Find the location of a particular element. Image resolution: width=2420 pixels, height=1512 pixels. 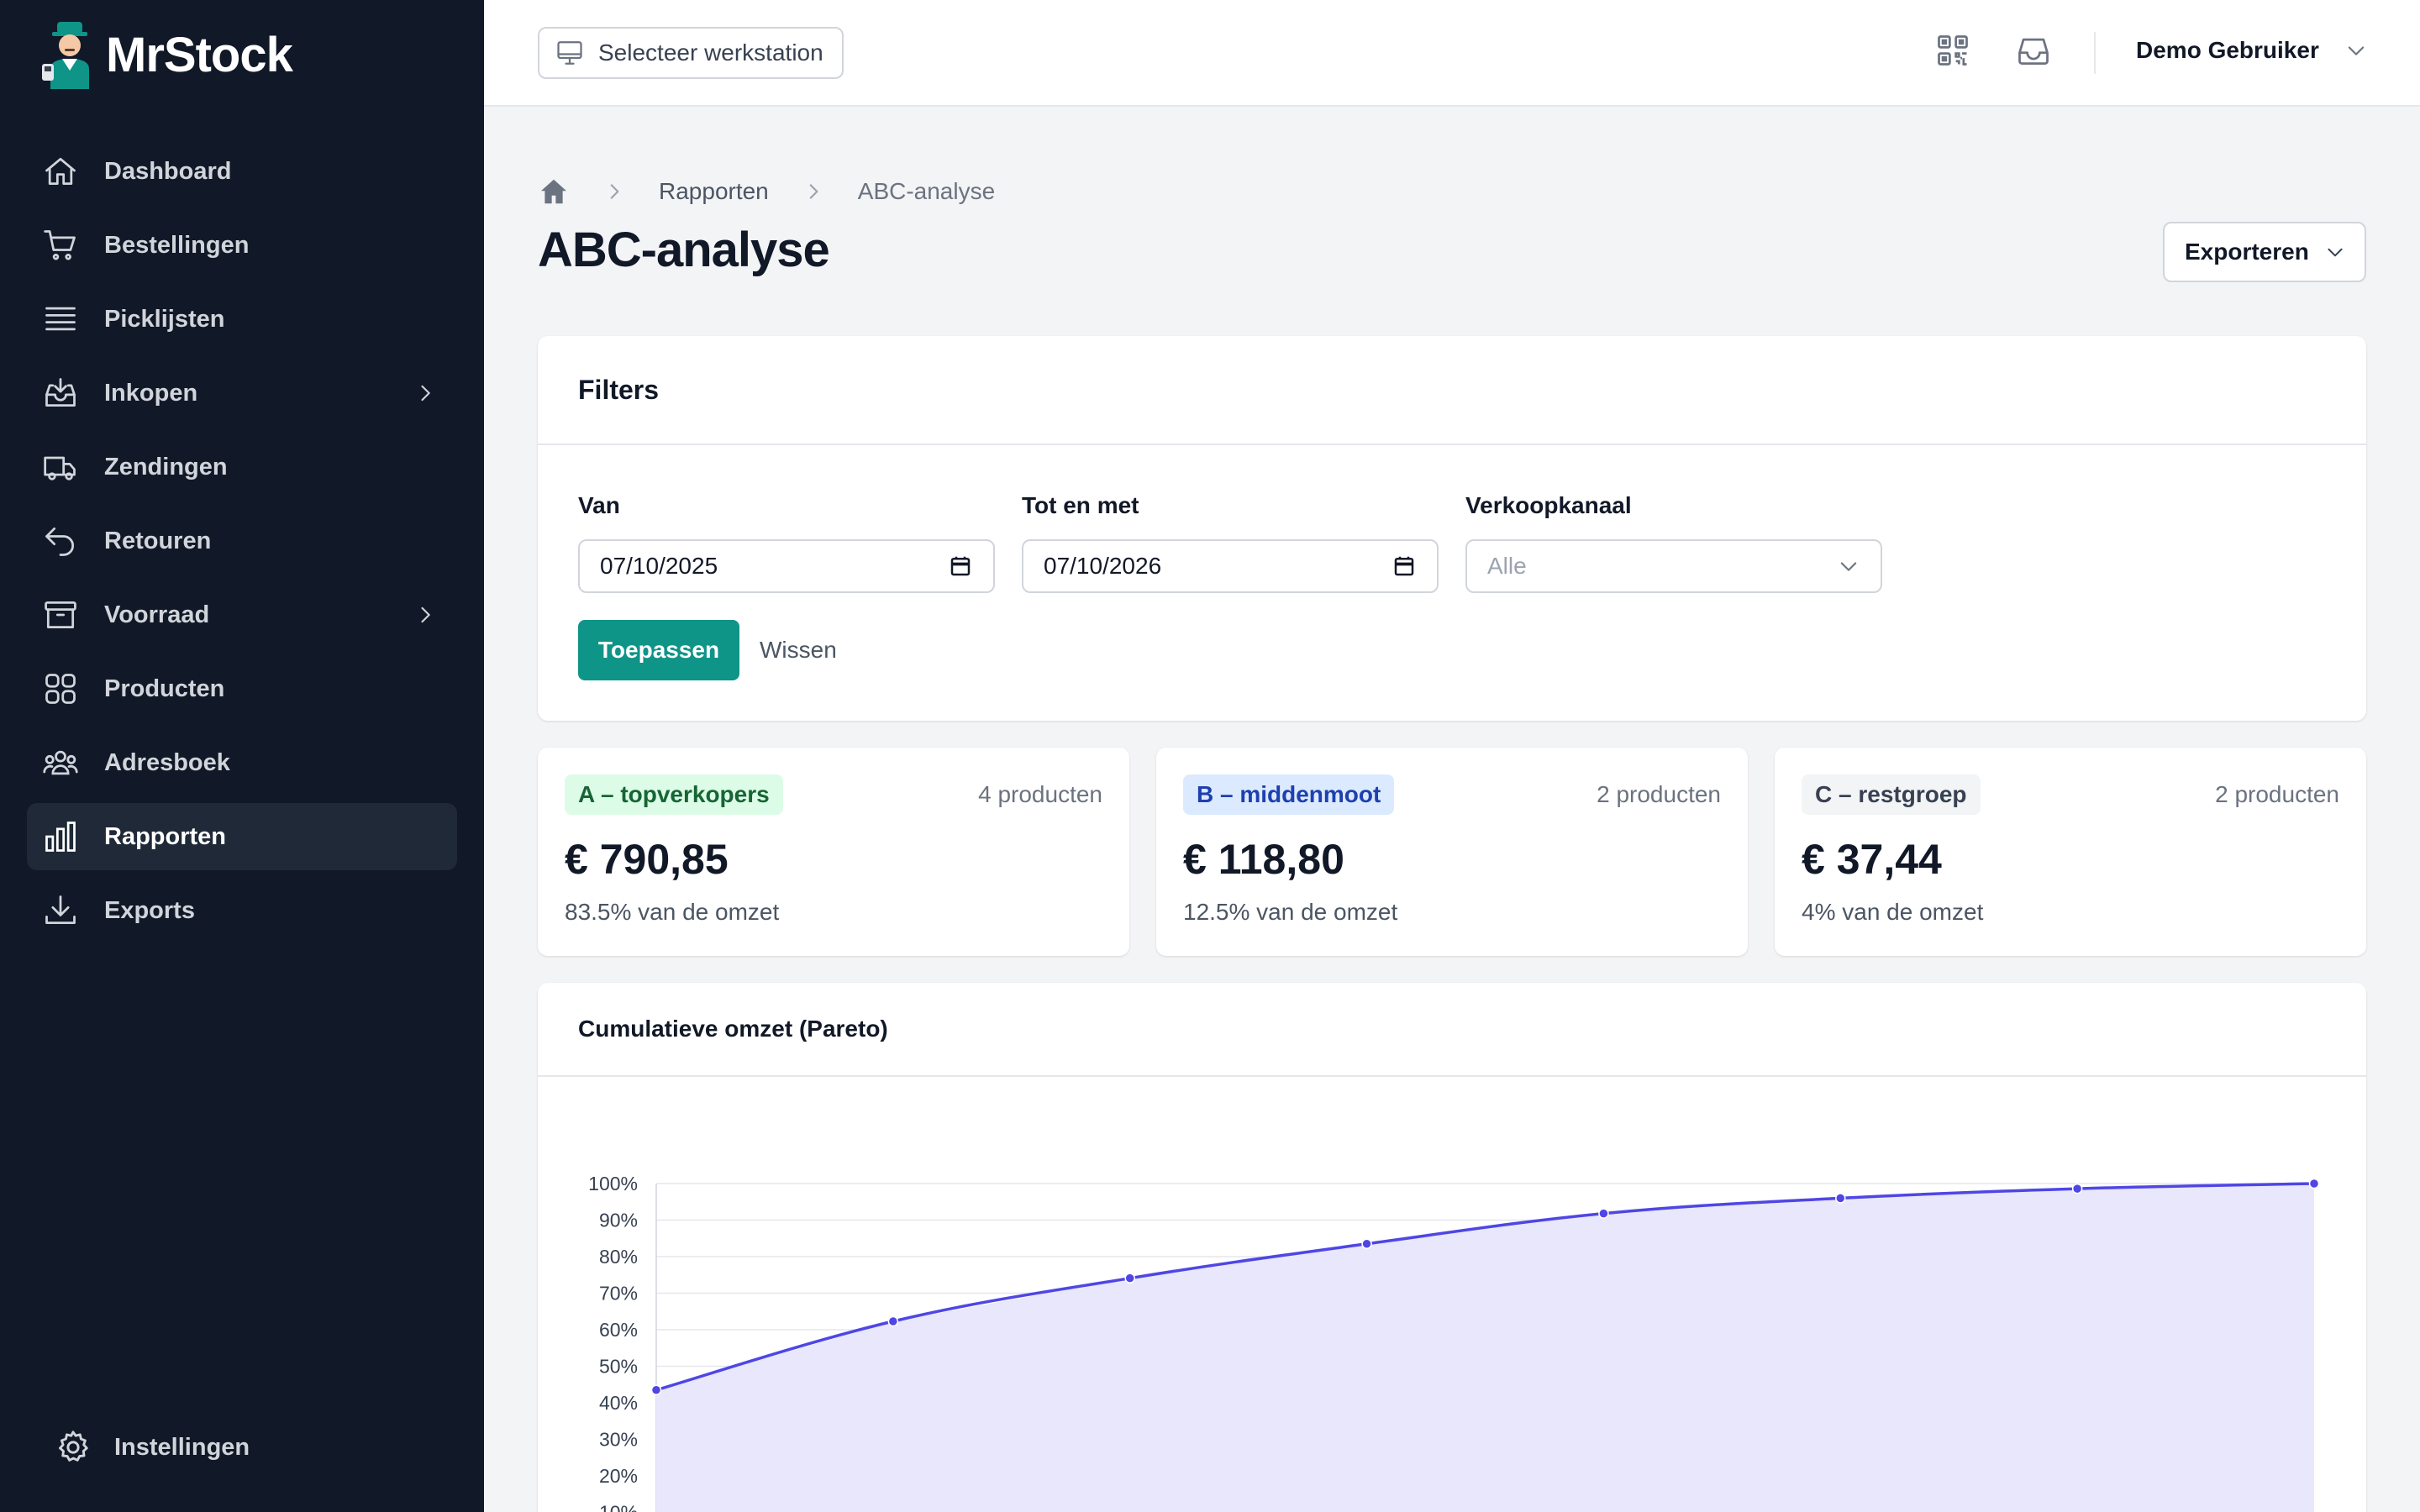

revenue-share: 83.5% van de omzet is located at coordinates (673, 912).